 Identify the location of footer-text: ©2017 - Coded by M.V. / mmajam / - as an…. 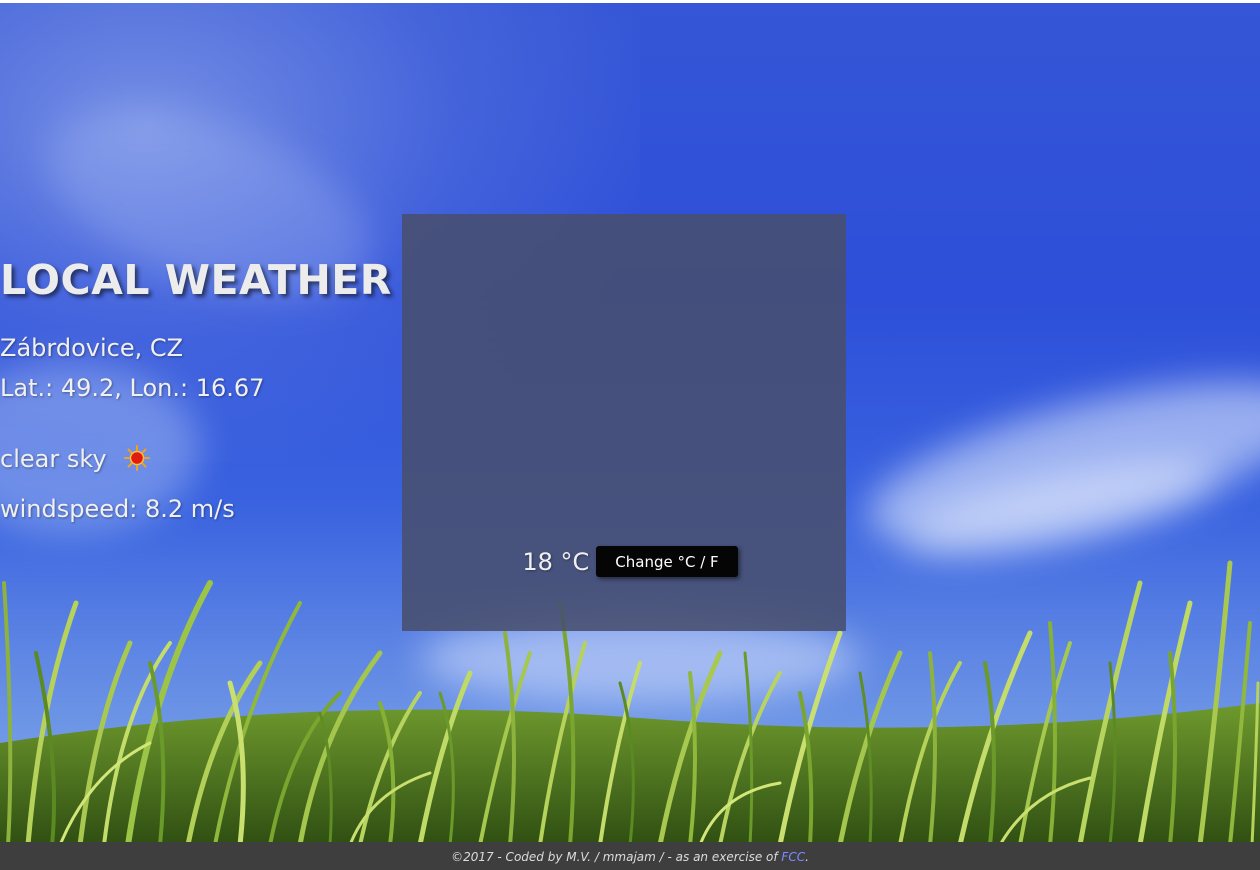
(616, 857).